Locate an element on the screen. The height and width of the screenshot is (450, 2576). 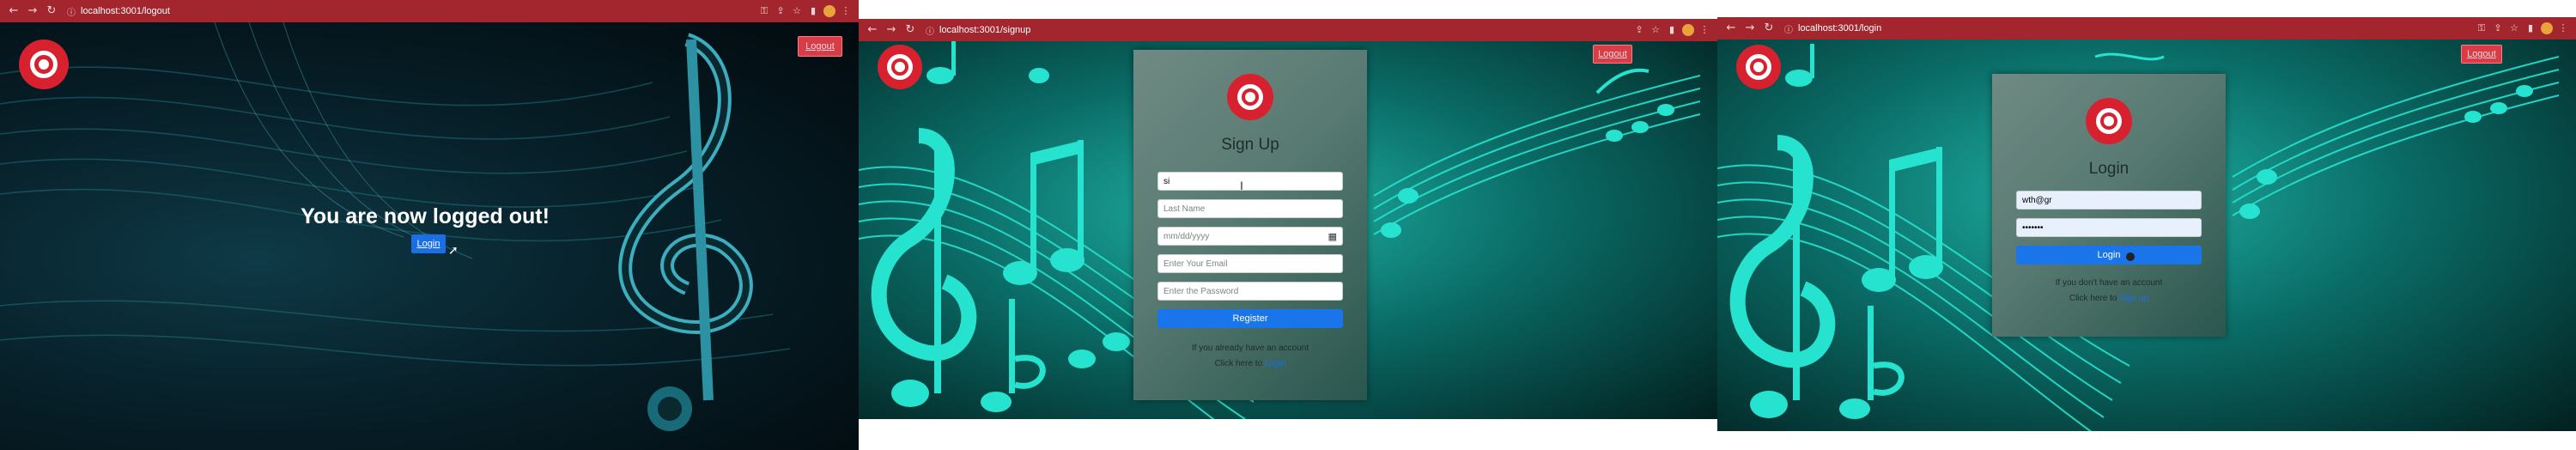
login-link-row: Click here to Login is located at coordinates (1250, 363).